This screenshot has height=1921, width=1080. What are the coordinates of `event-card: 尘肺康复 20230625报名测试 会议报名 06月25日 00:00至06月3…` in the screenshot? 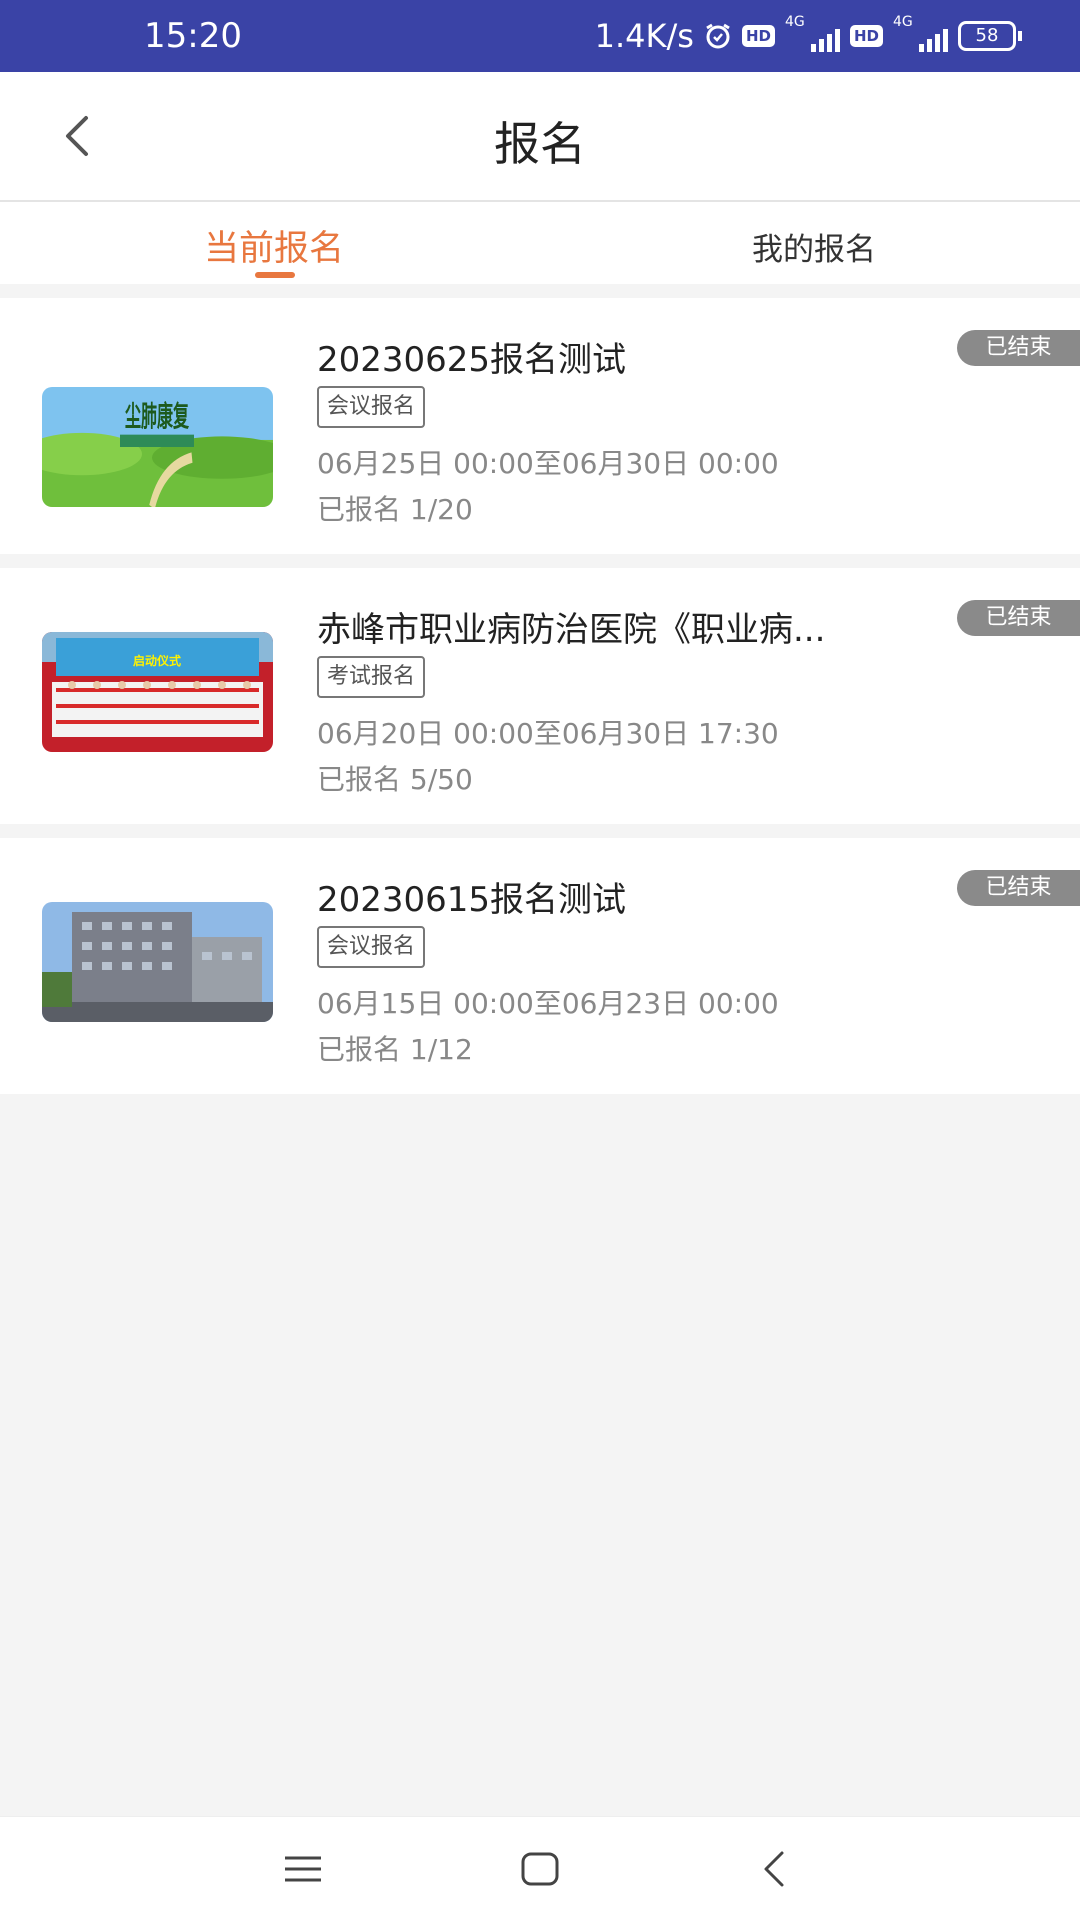 It's located at (540, 426).